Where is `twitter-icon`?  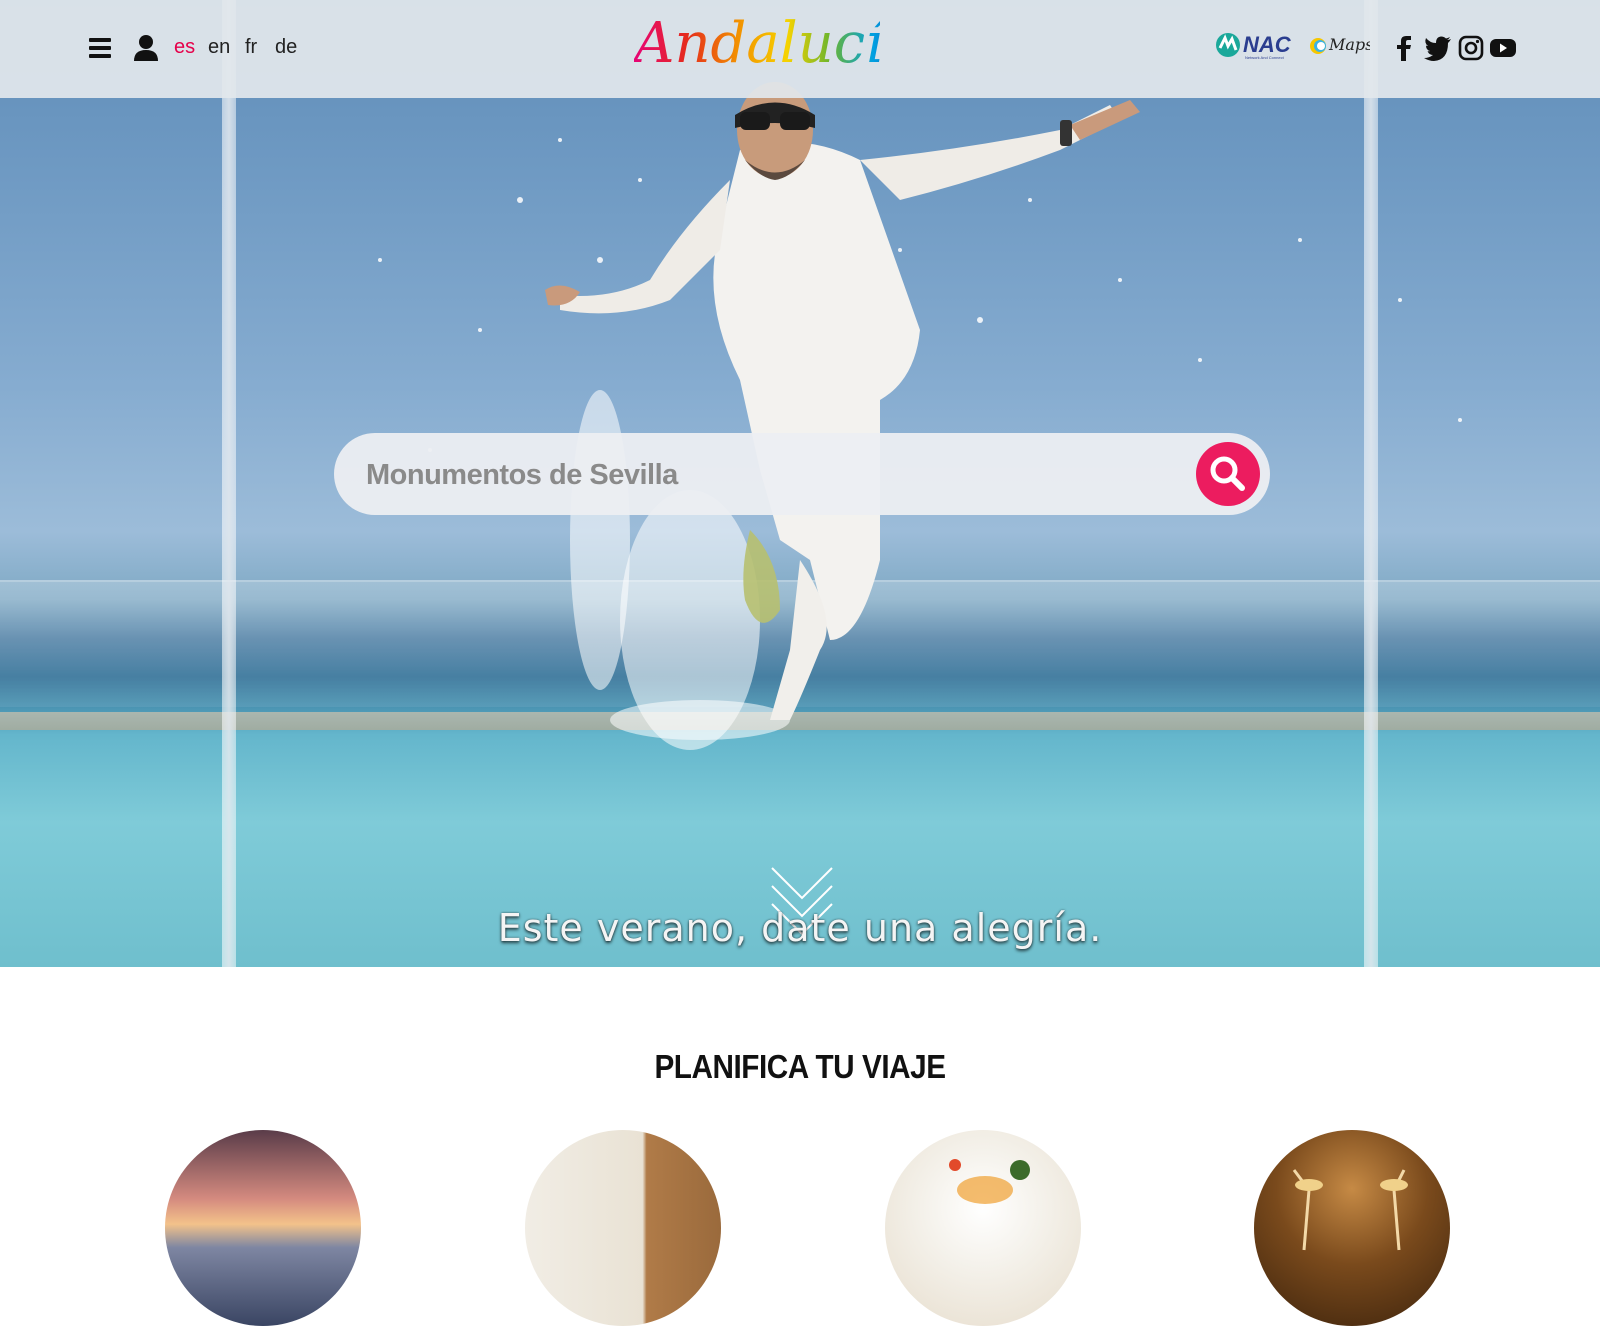
twitter-icon is located at coordinates (1438, 48).